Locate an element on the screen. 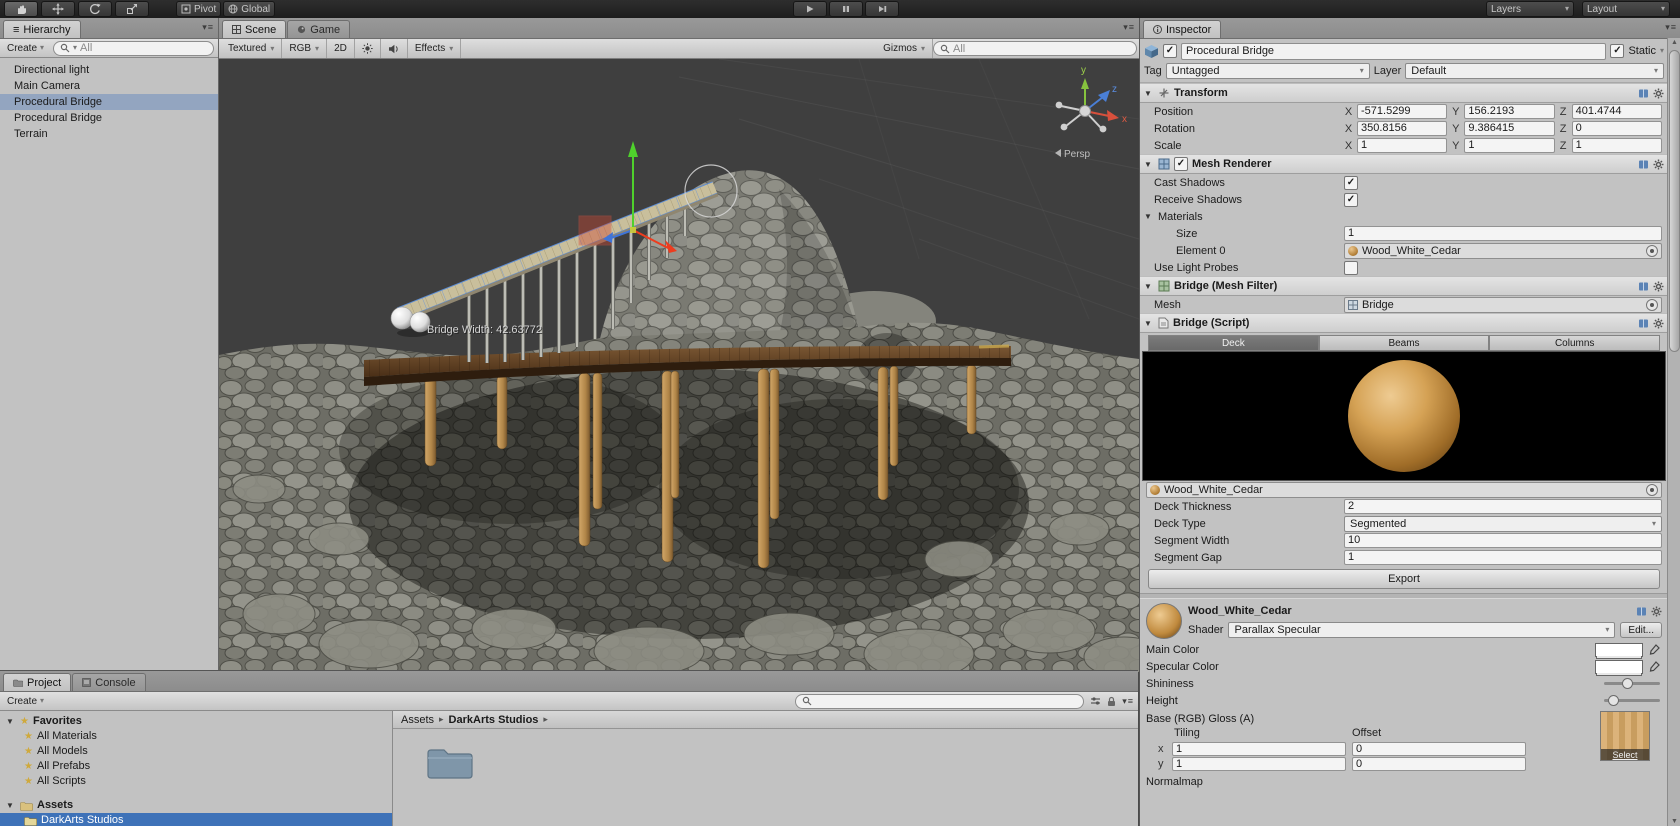  tab-hierarchy: ≡ Hierarchy is located at coordinates (42, 29).